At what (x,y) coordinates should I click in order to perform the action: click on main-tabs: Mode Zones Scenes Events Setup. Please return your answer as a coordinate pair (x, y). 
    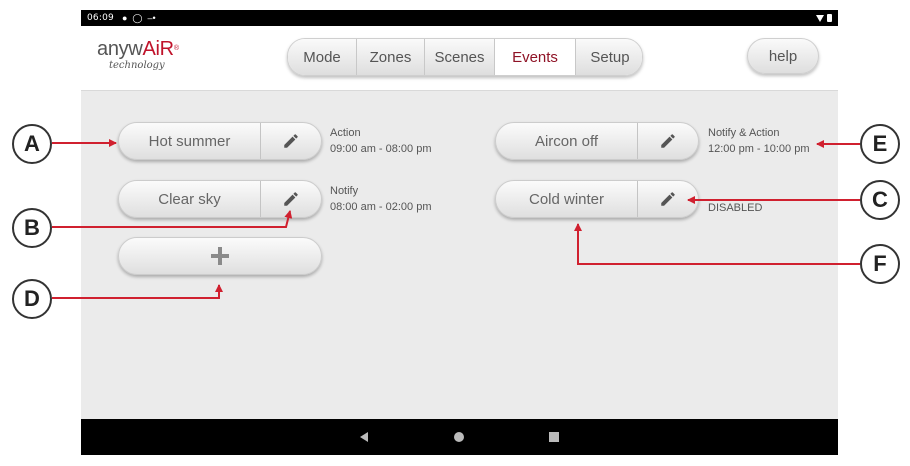
    Looking at the image, I should click on (465, 57).